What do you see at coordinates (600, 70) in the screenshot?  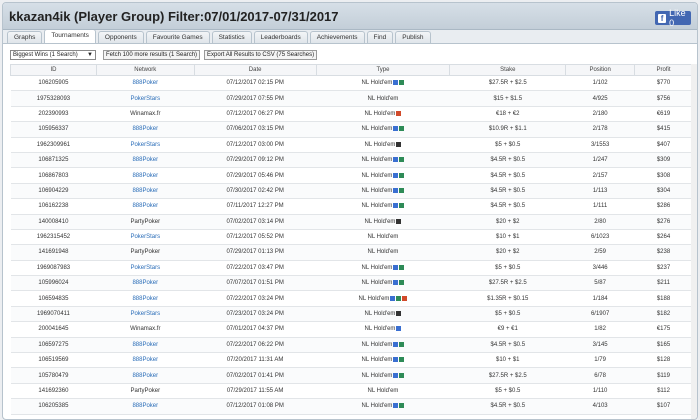 I see `column-header-position: Position` at bounding box center [600, 70].